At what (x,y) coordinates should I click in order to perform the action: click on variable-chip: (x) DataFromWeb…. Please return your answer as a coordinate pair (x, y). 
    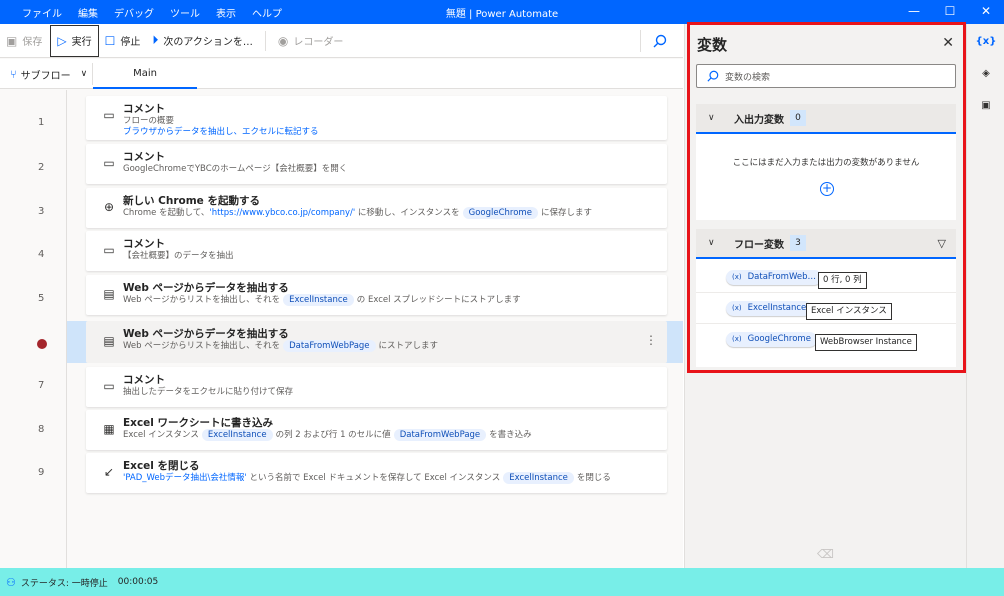
    Looking at the image, I should click on (774, 277).